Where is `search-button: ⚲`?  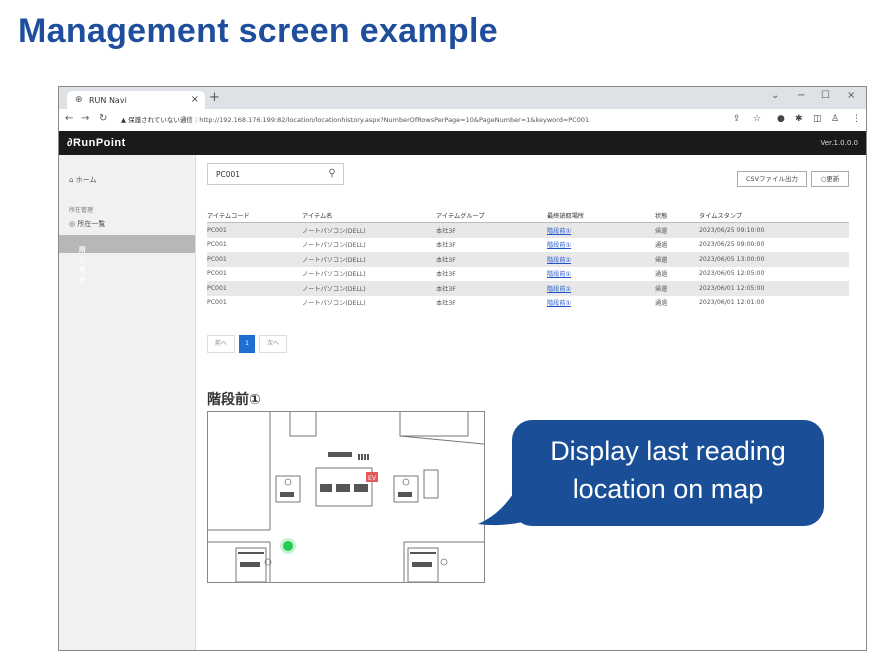 search-button: ⚲ is located at coordinates (332, 174).